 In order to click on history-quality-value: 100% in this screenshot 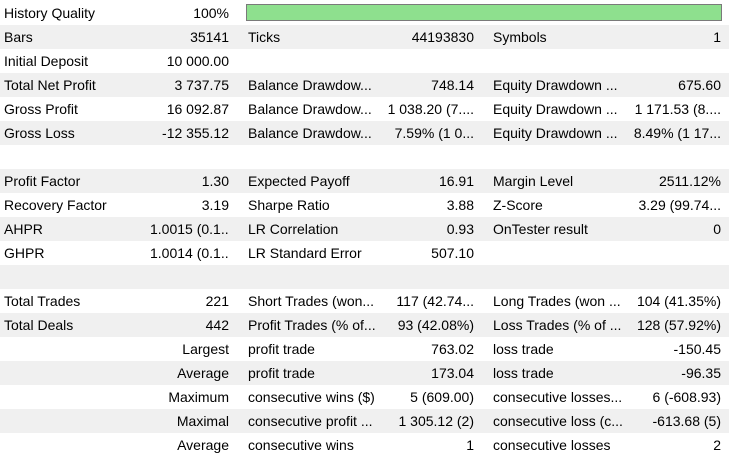, I will do `click(211, 13)`.